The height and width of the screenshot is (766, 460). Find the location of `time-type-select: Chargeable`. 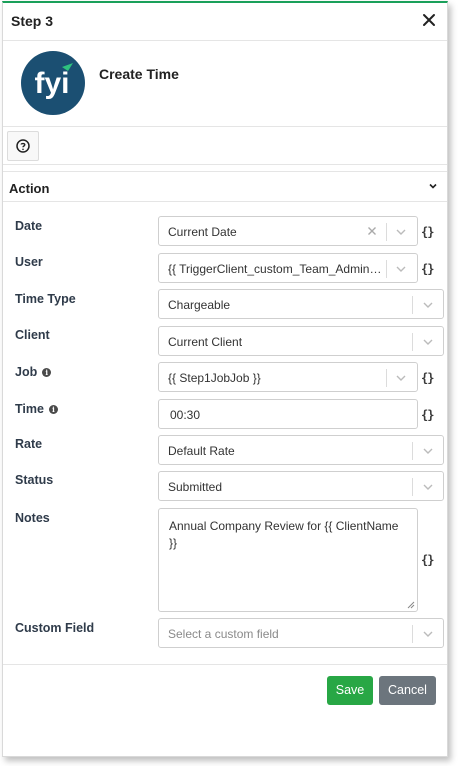

time-type-select: Chargeable is located at coordinates (301, 304).